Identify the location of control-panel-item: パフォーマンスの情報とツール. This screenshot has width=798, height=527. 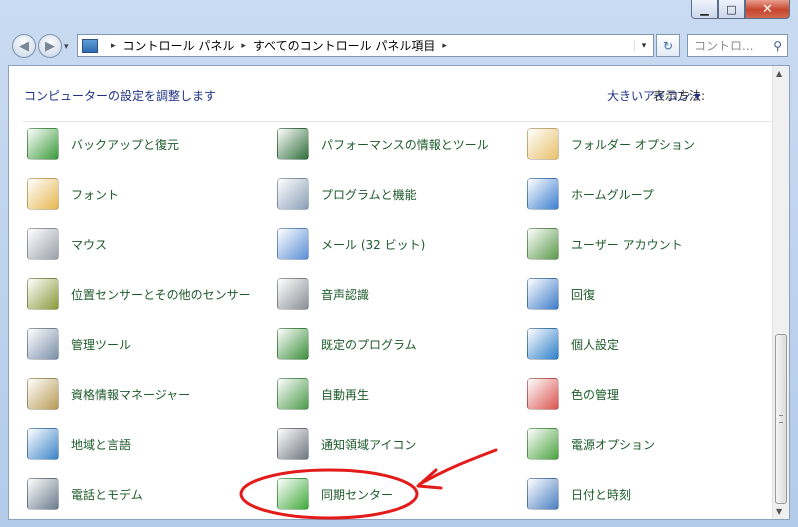
(383, 144).